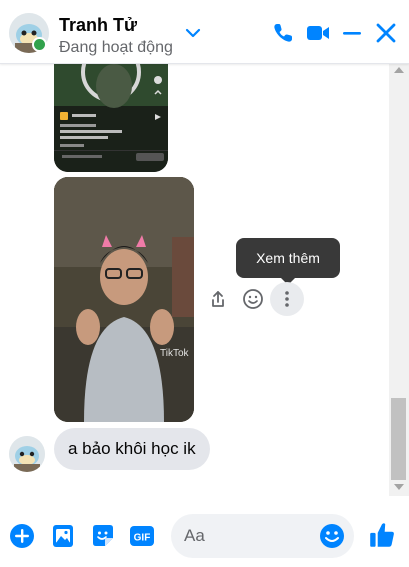 The image size is (409, 567). Describe the element at coordinates (194, 535) in the screenshot. I see `message-input-placeholder: Aa` at that location.